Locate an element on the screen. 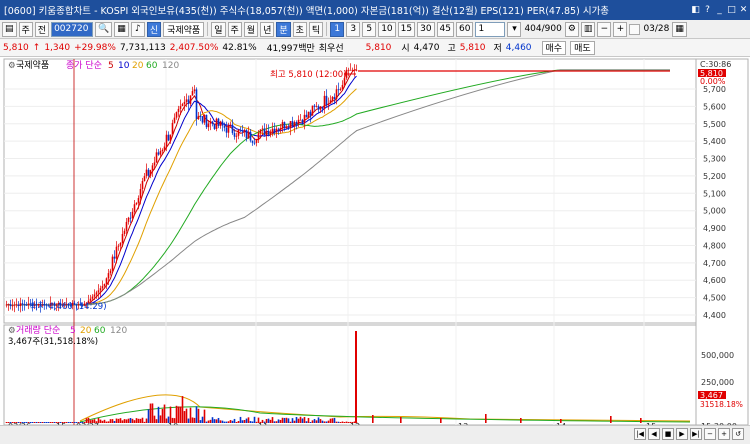 The height and width of the screenshot is (444, 750). ask-price: 5,810 is located at coordinates (378, 47).